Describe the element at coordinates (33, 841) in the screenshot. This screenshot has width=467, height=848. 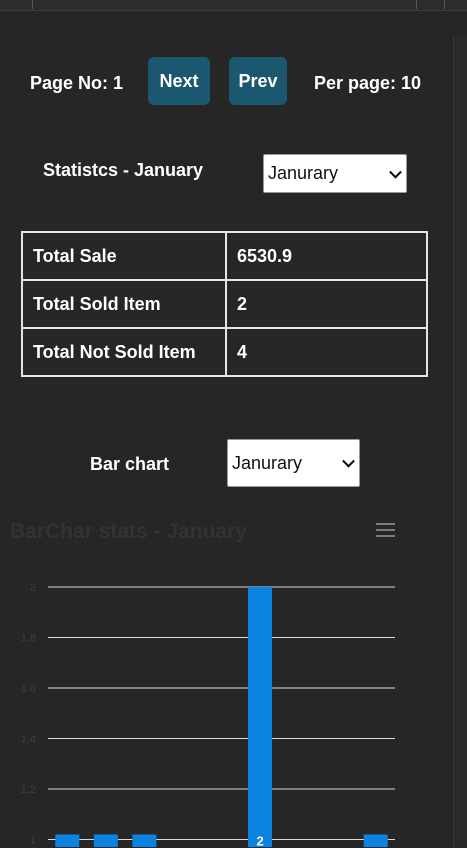
I see `y-tick-label: 1` at that location.